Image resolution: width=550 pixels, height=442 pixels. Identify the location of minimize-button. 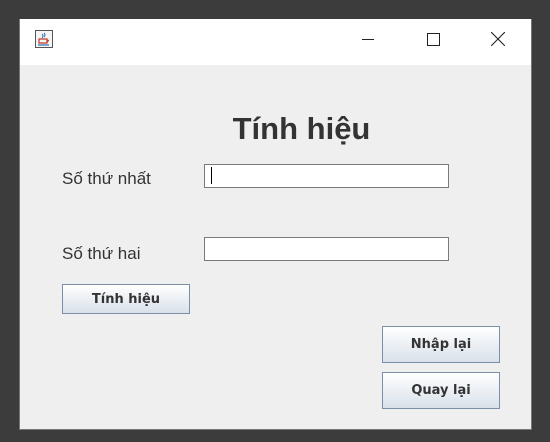
(368, 39).